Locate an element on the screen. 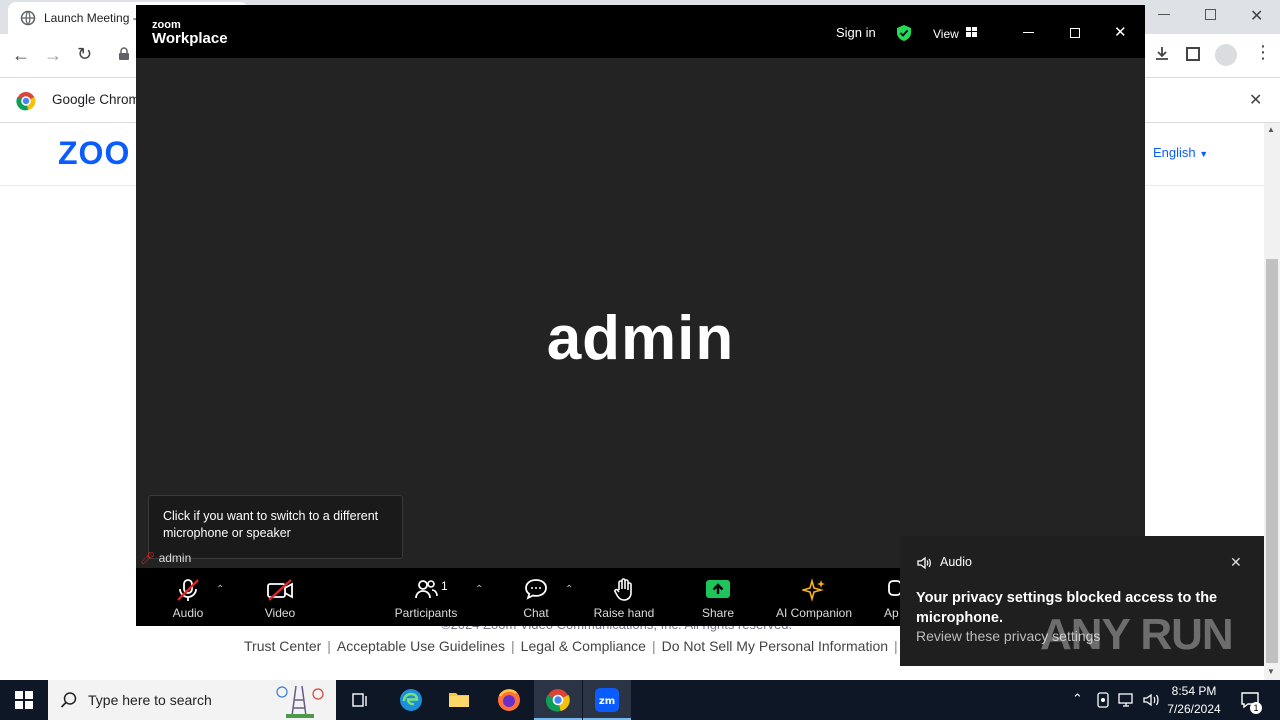 This screenshot has height=720, width=1280. notification-count-badge: 1 is located at coordinates (1256, 708).